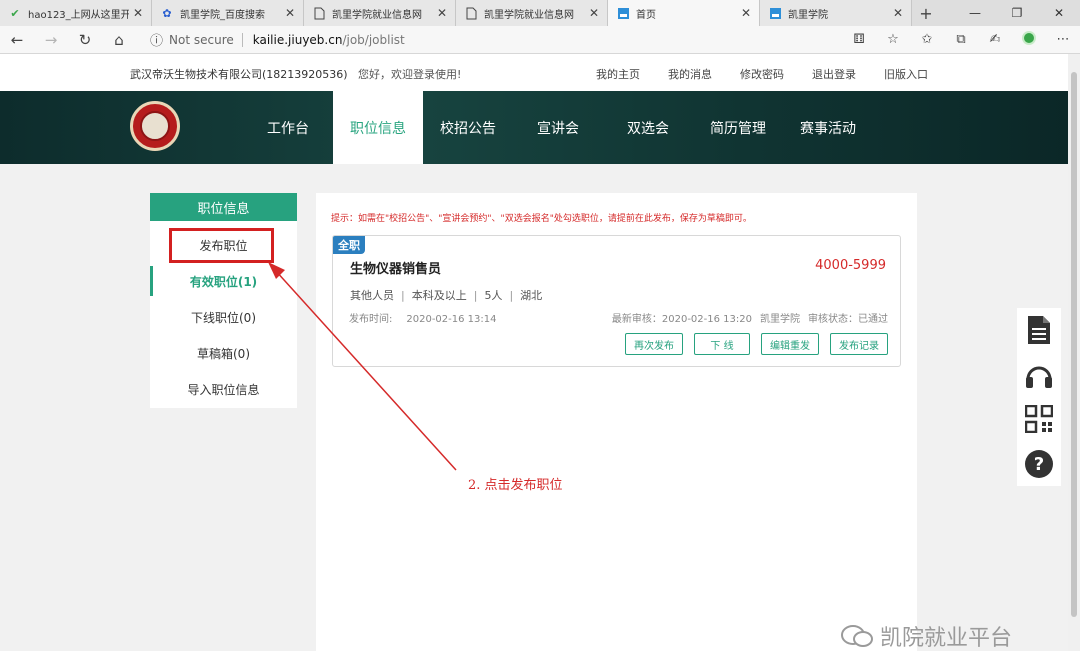  I want to click on top-links: 我的主页 我的消息 修改密码 退出登录 旧版入口, so click(776, 74).